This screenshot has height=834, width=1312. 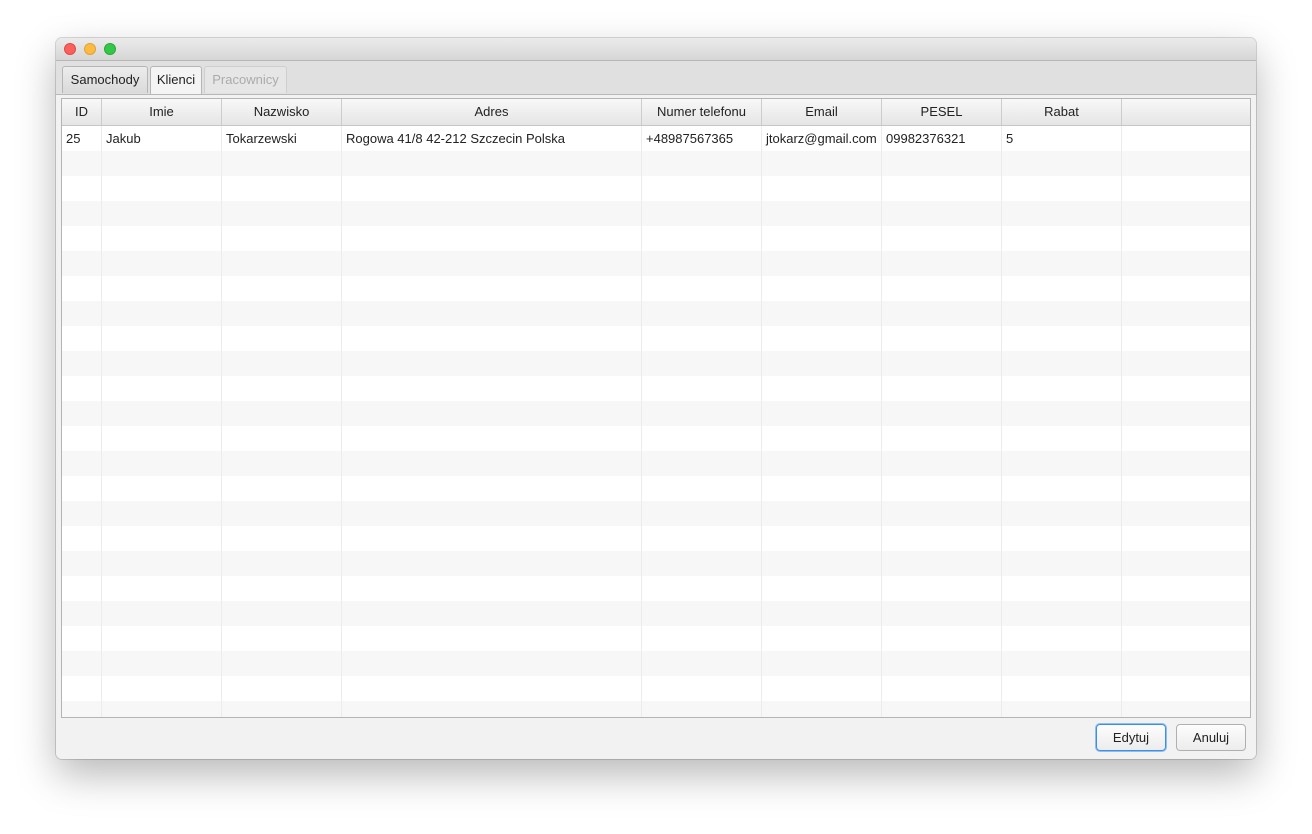 What do you see at coordinates (82, 112) in the screenshot?
I see `column-header-id: ID` at bounding box center [82, 112].